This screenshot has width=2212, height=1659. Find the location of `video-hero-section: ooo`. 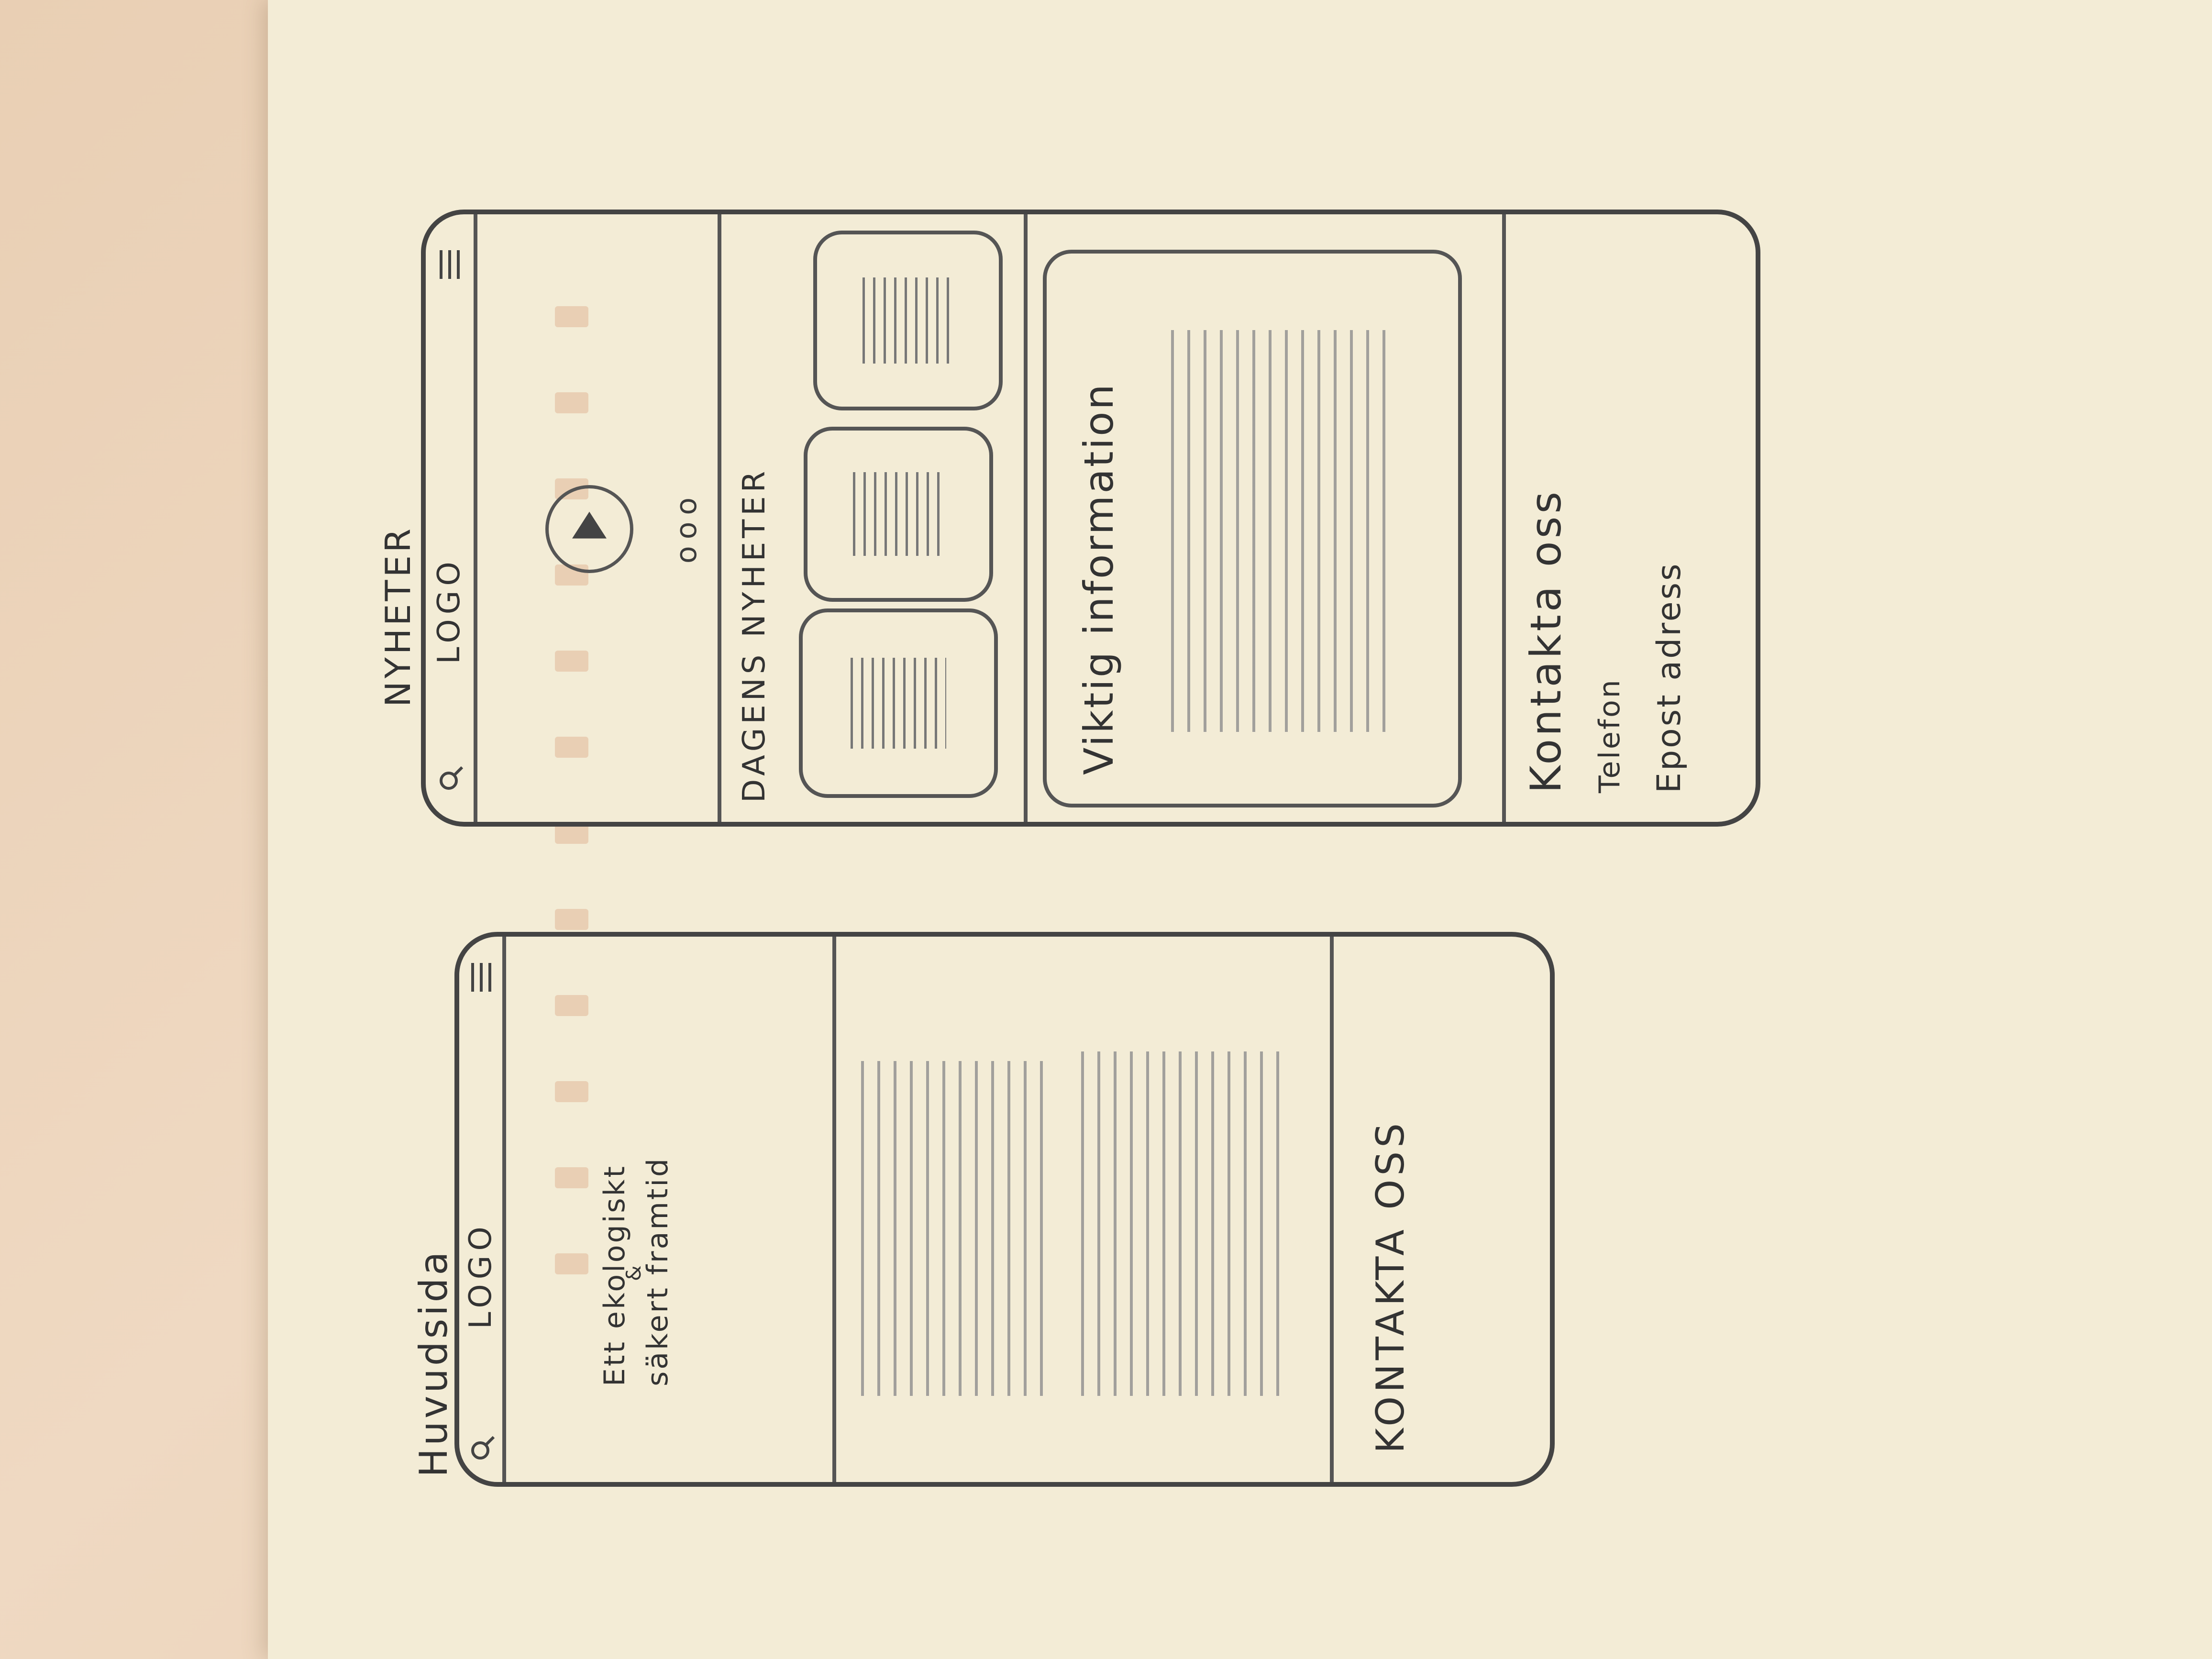

video-hero-section: ooo is located at coordinates (597, 518).